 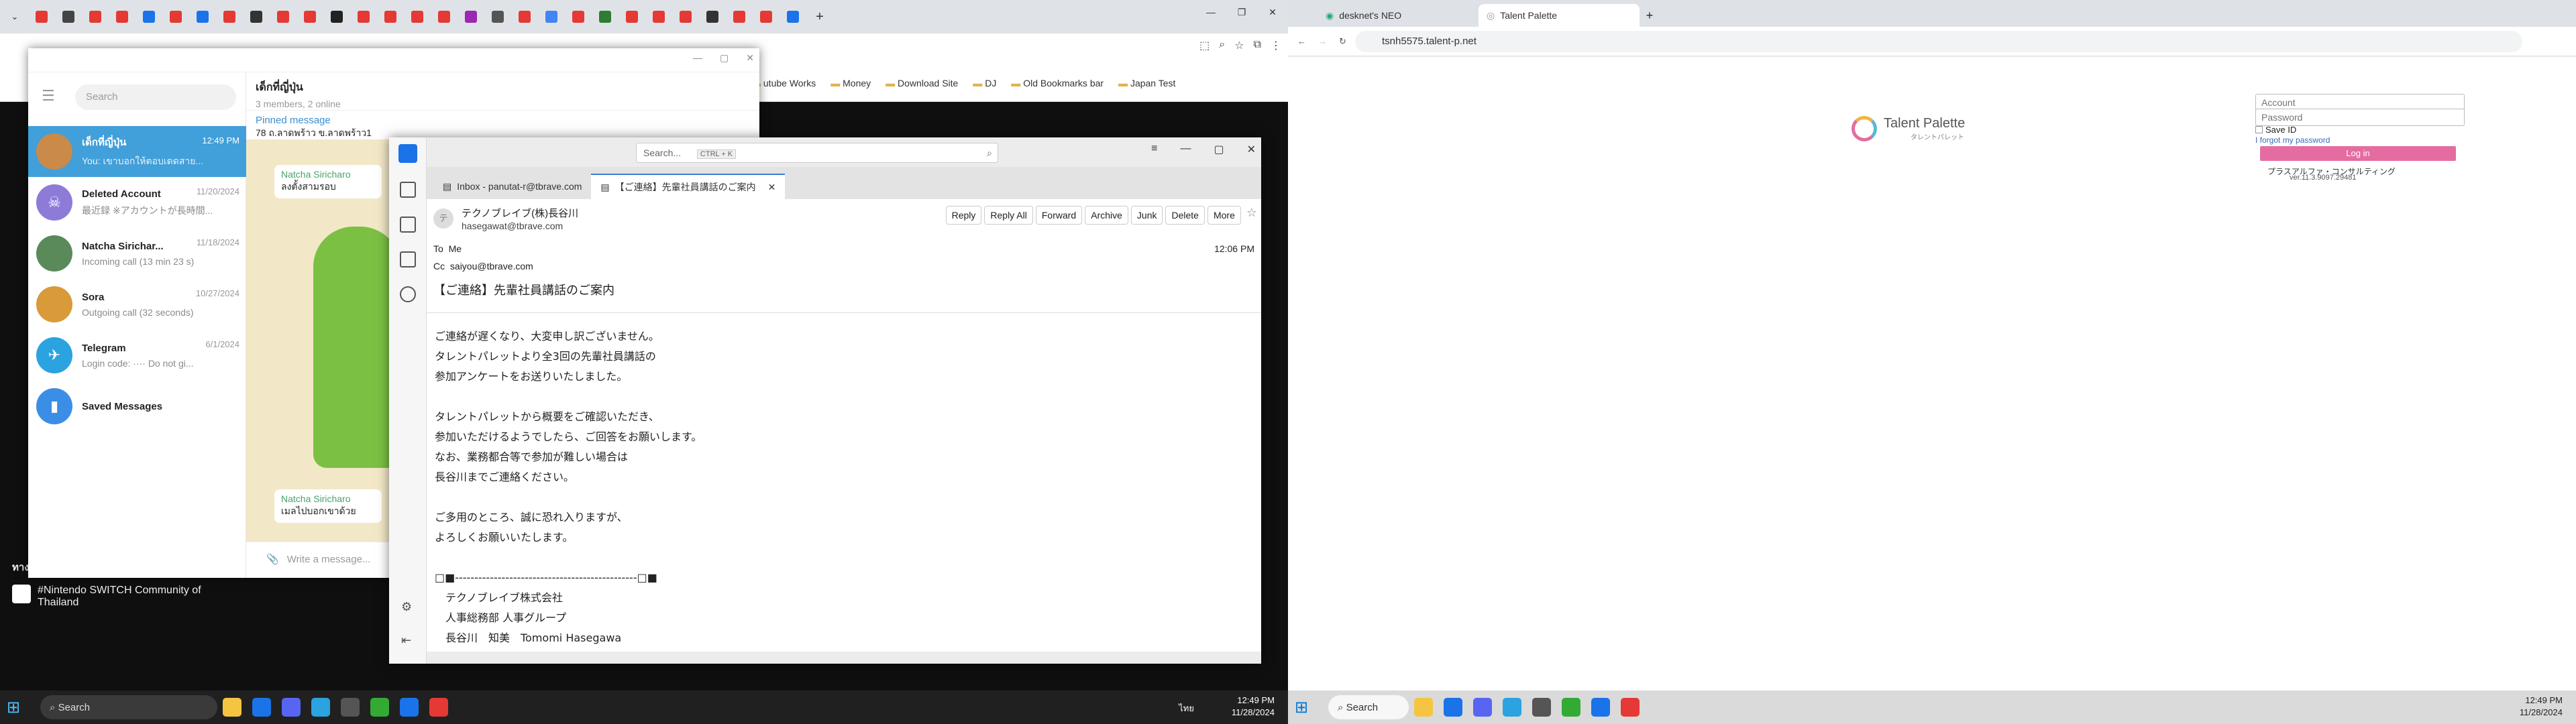 I want to click on reply-button: Reply, so click(x=963, y=215).